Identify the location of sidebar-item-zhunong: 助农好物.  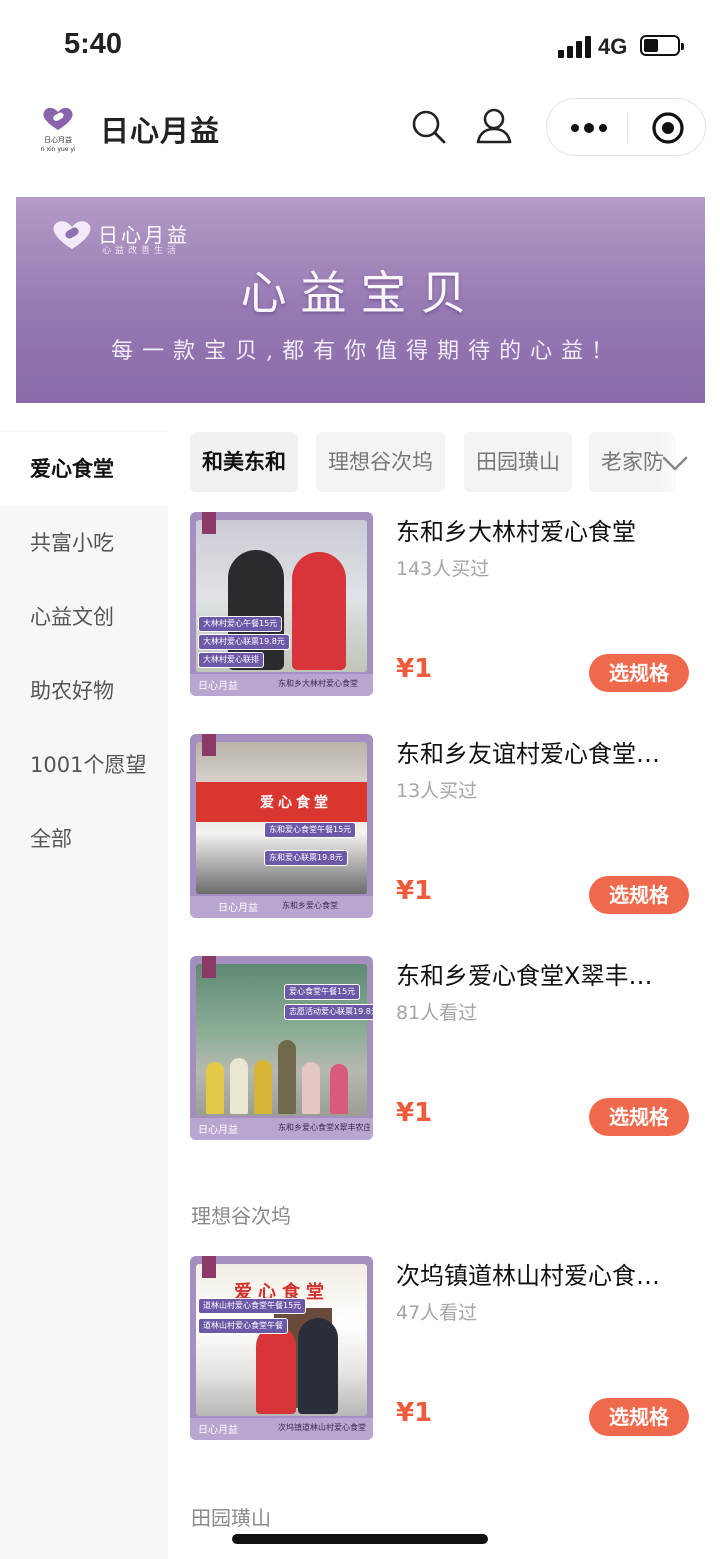
(84, 691).